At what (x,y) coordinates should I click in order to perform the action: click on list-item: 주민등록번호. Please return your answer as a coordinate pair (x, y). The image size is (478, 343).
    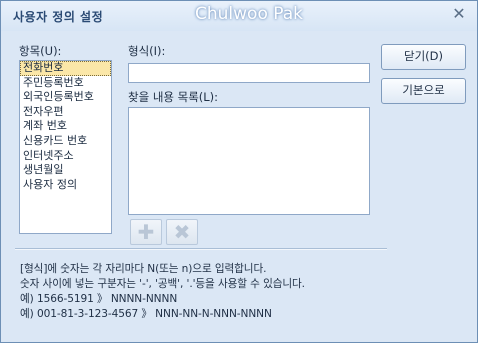
    Looking at the image, I should click on (65, 83).